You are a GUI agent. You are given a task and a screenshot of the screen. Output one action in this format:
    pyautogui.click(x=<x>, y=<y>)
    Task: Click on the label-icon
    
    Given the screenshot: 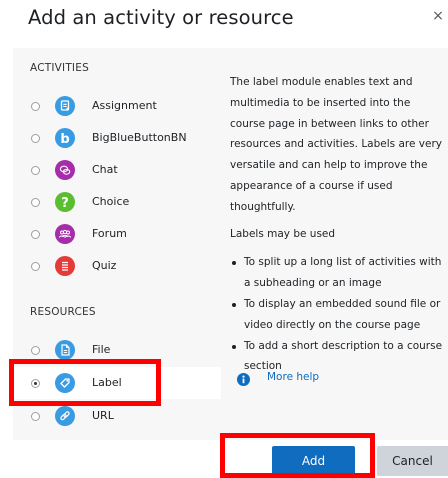 What is the action you would take?
    pyautogui.click(x=65, y=383)
    